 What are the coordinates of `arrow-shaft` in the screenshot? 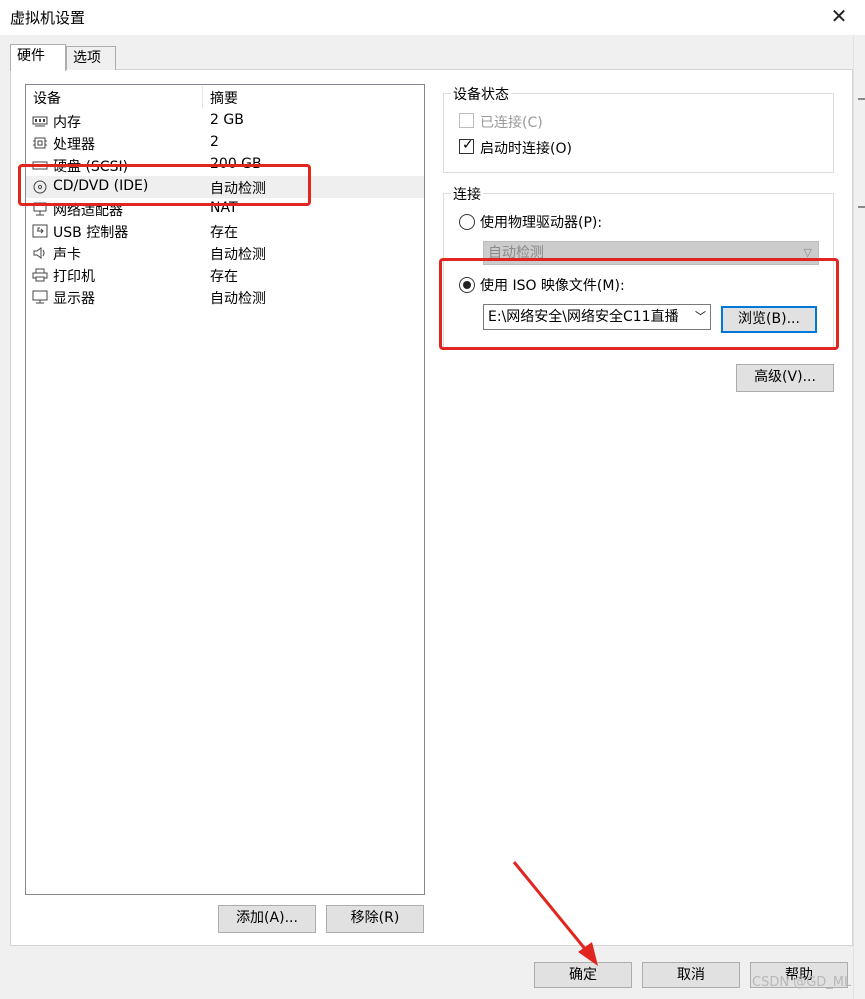 It's located at (552, 908).